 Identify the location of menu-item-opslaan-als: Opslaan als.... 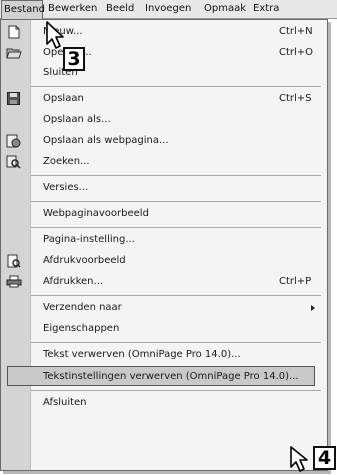
(164, 120).